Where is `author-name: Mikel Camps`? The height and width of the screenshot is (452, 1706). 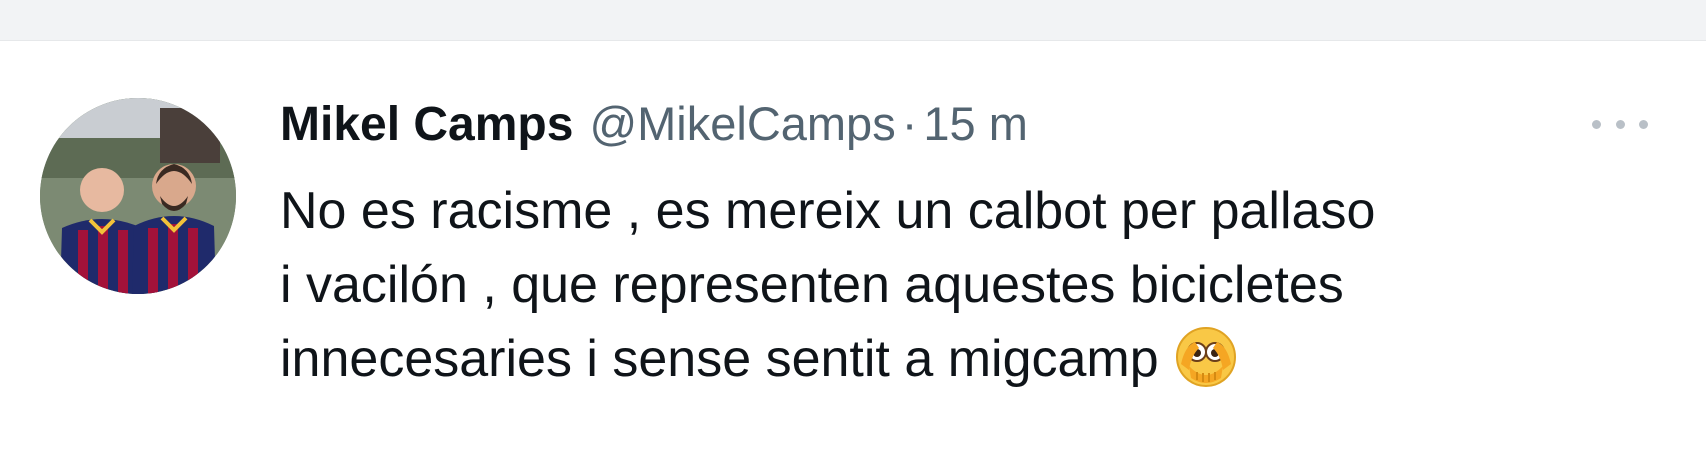
author-name: Mikel Camps is located at coordinates (426, 124).